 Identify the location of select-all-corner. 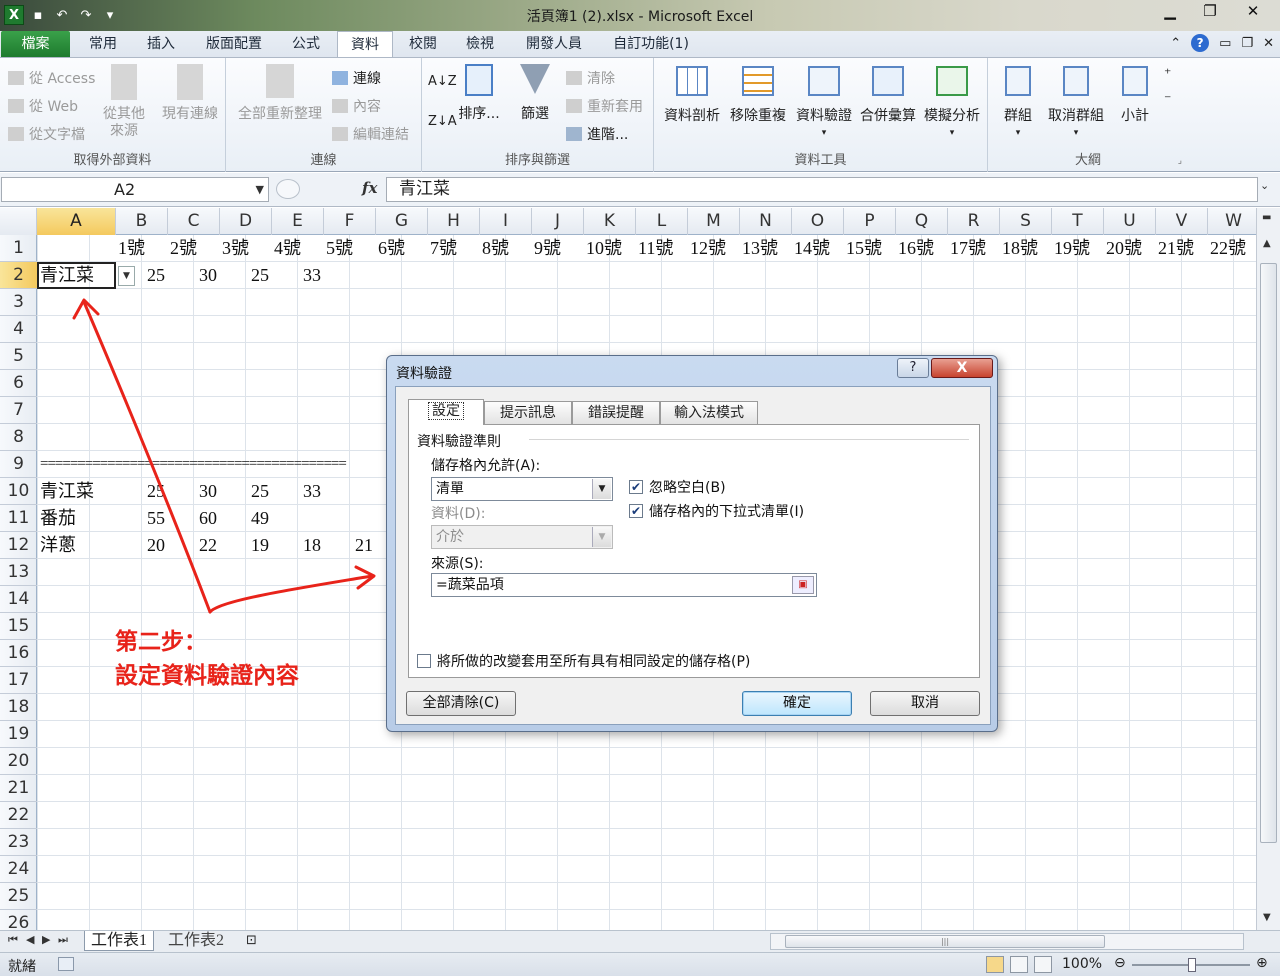
(18, 221).